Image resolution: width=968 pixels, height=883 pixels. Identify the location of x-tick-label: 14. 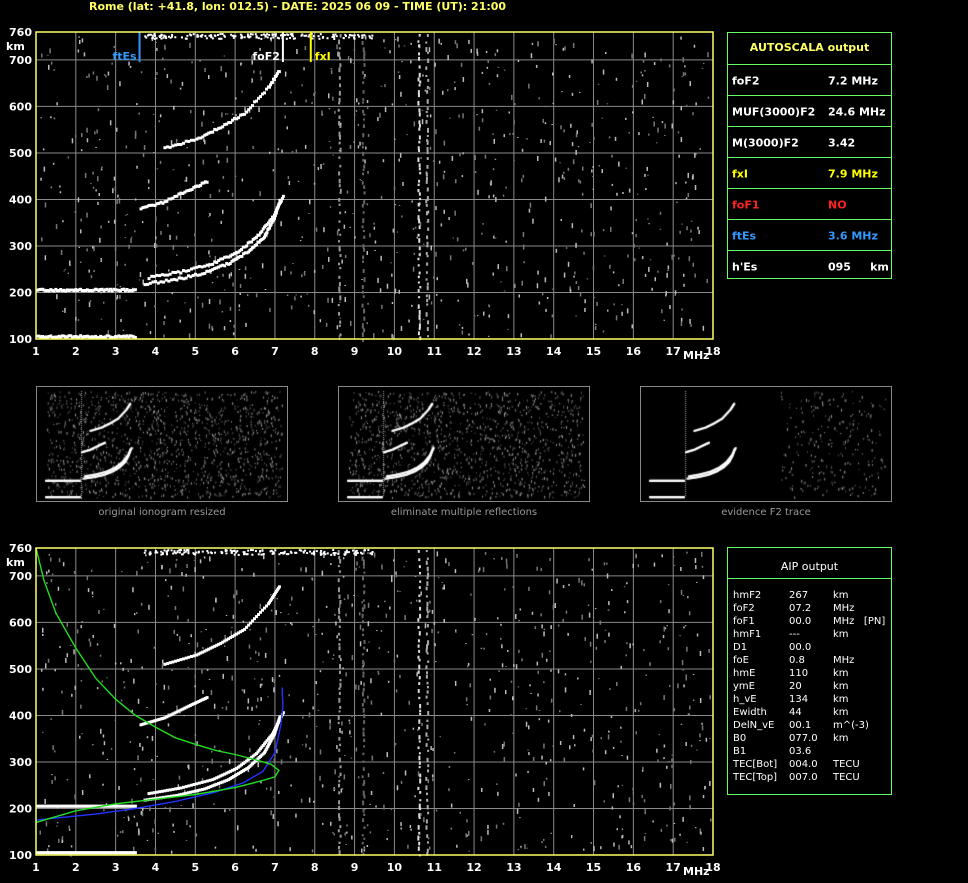
(554, 867).